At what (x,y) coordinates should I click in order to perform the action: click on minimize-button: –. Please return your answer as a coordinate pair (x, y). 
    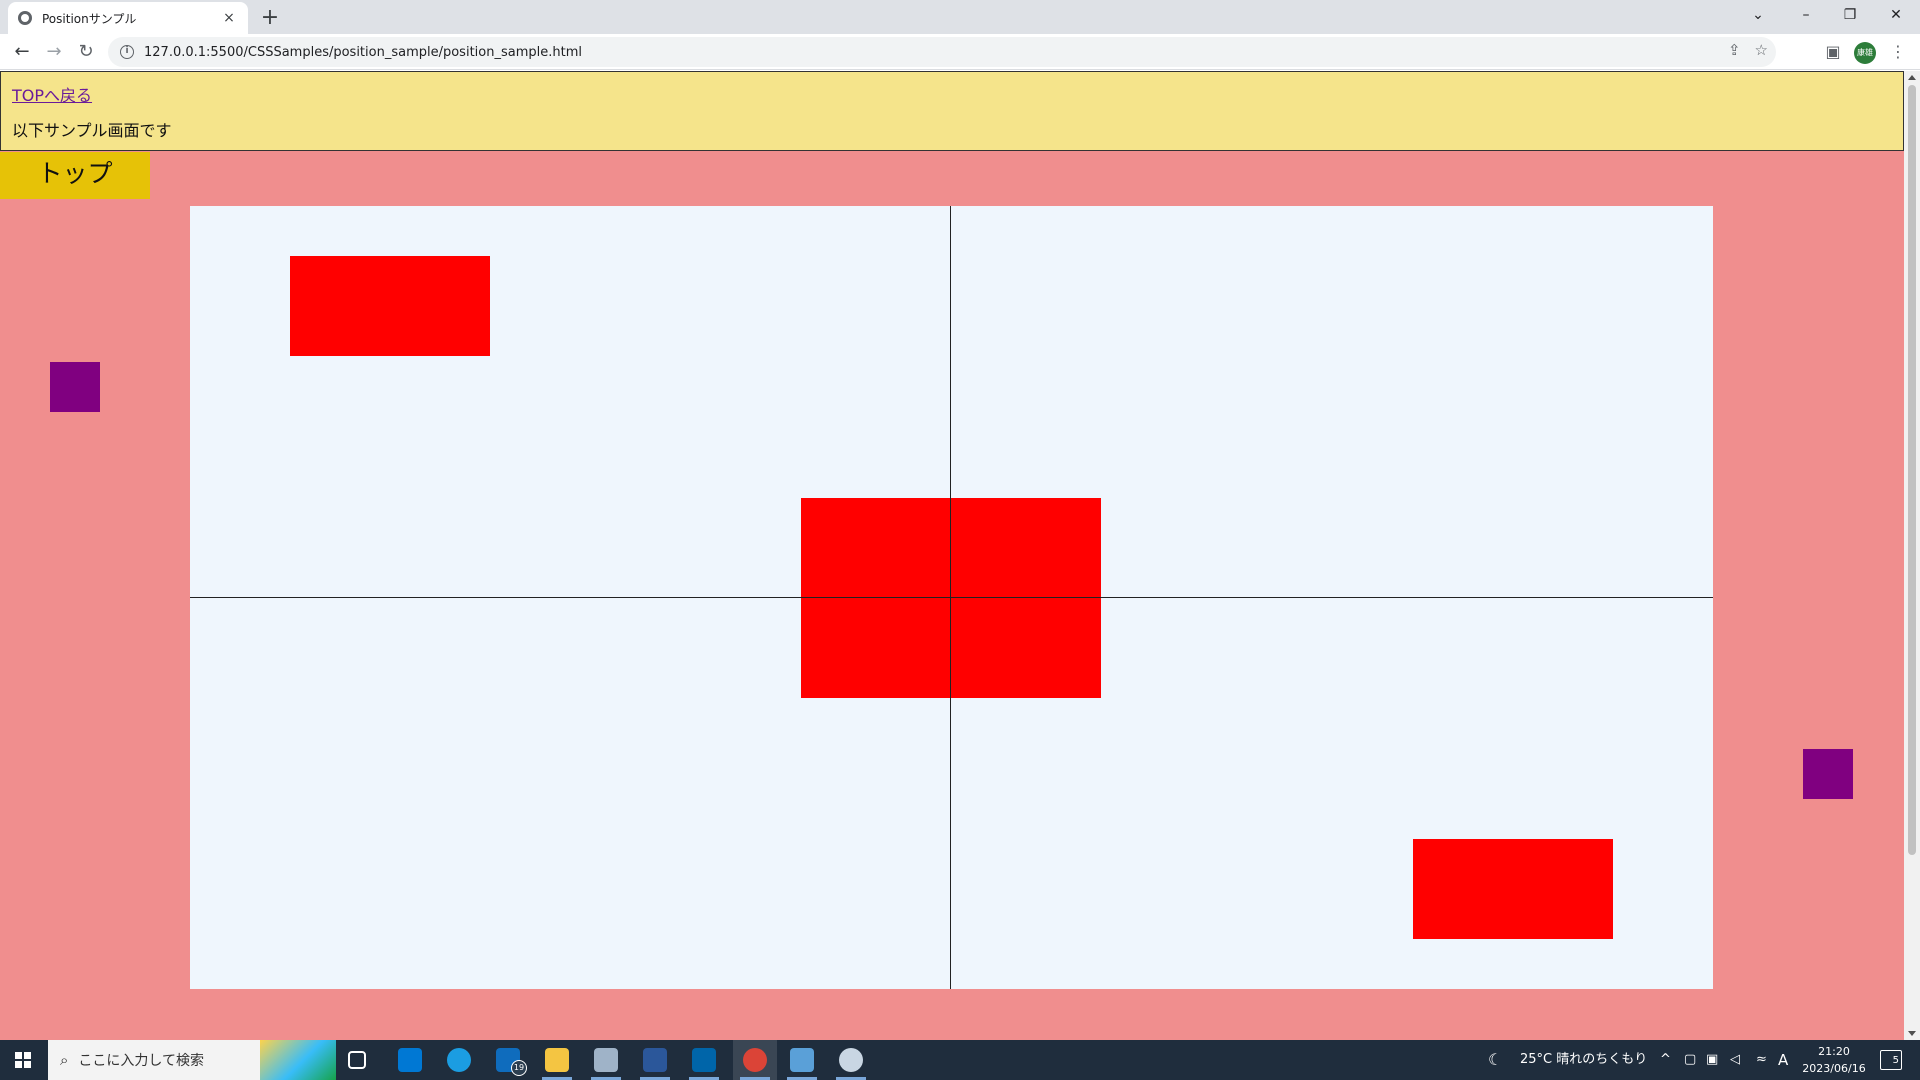
    Looking at the image, I should click on (1806, 15).